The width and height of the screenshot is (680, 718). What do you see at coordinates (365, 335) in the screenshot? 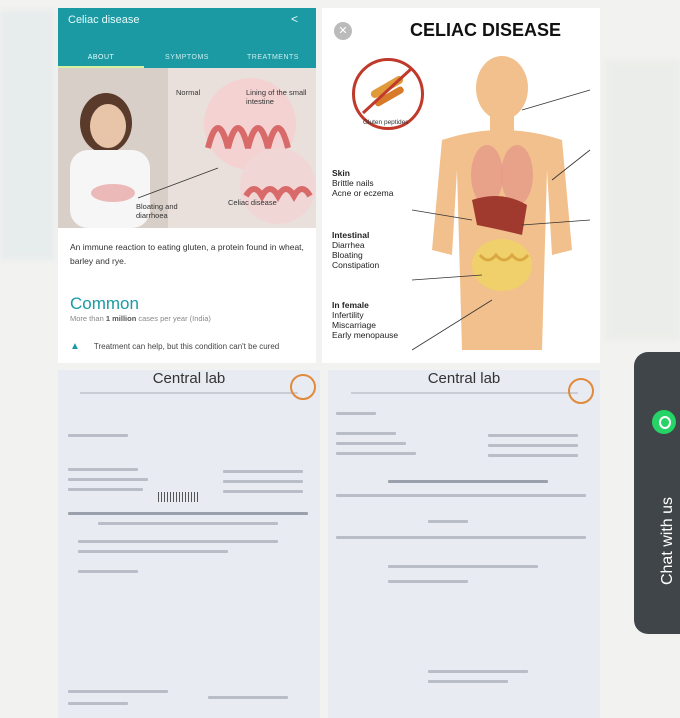
I see `female-item: Early menopause` at bounding box center [365, 335].